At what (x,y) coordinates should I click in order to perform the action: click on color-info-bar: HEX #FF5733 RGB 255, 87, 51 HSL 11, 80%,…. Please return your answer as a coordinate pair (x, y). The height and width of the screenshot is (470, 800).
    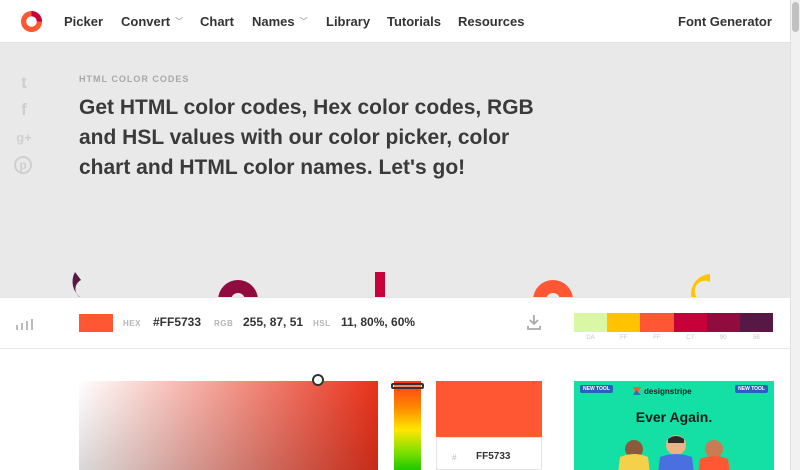
    Looking at the image, I should click on (395, 323).